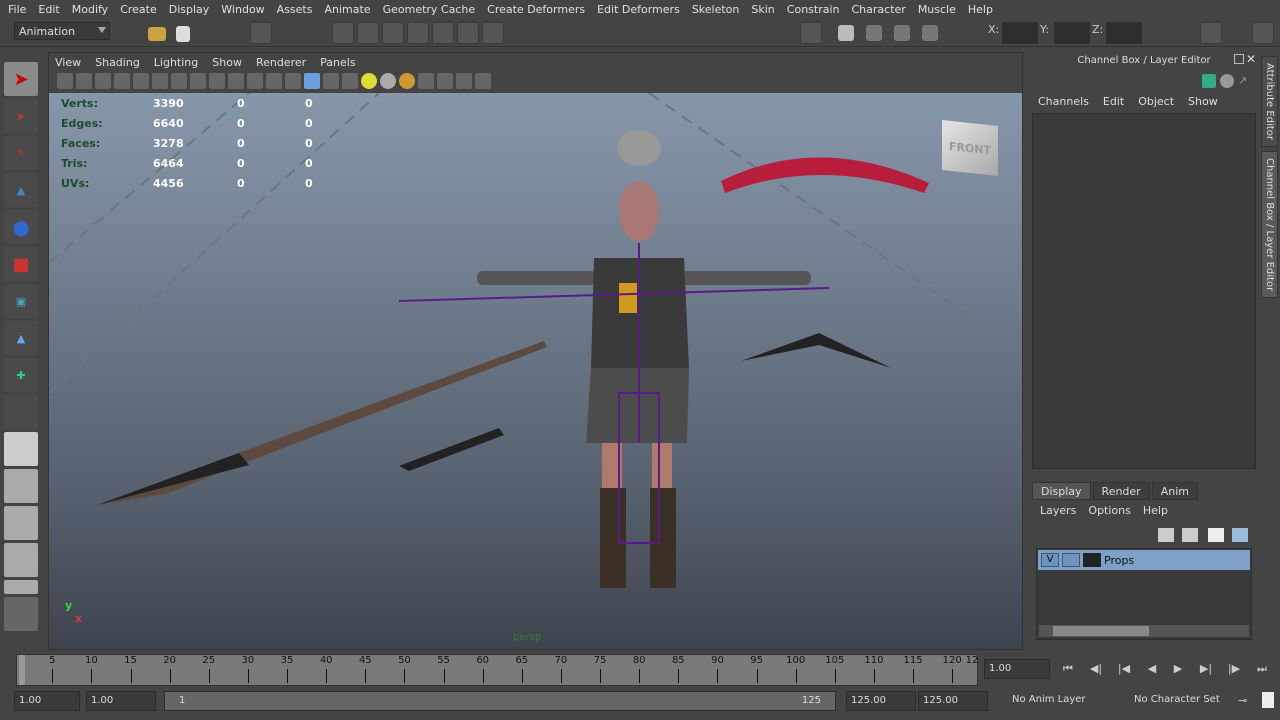 This screenshot has width=1280, height=720. Describe the element at coordinates (261, 33) in the screenshot. I see `select-hierarchy-icon` at that location.